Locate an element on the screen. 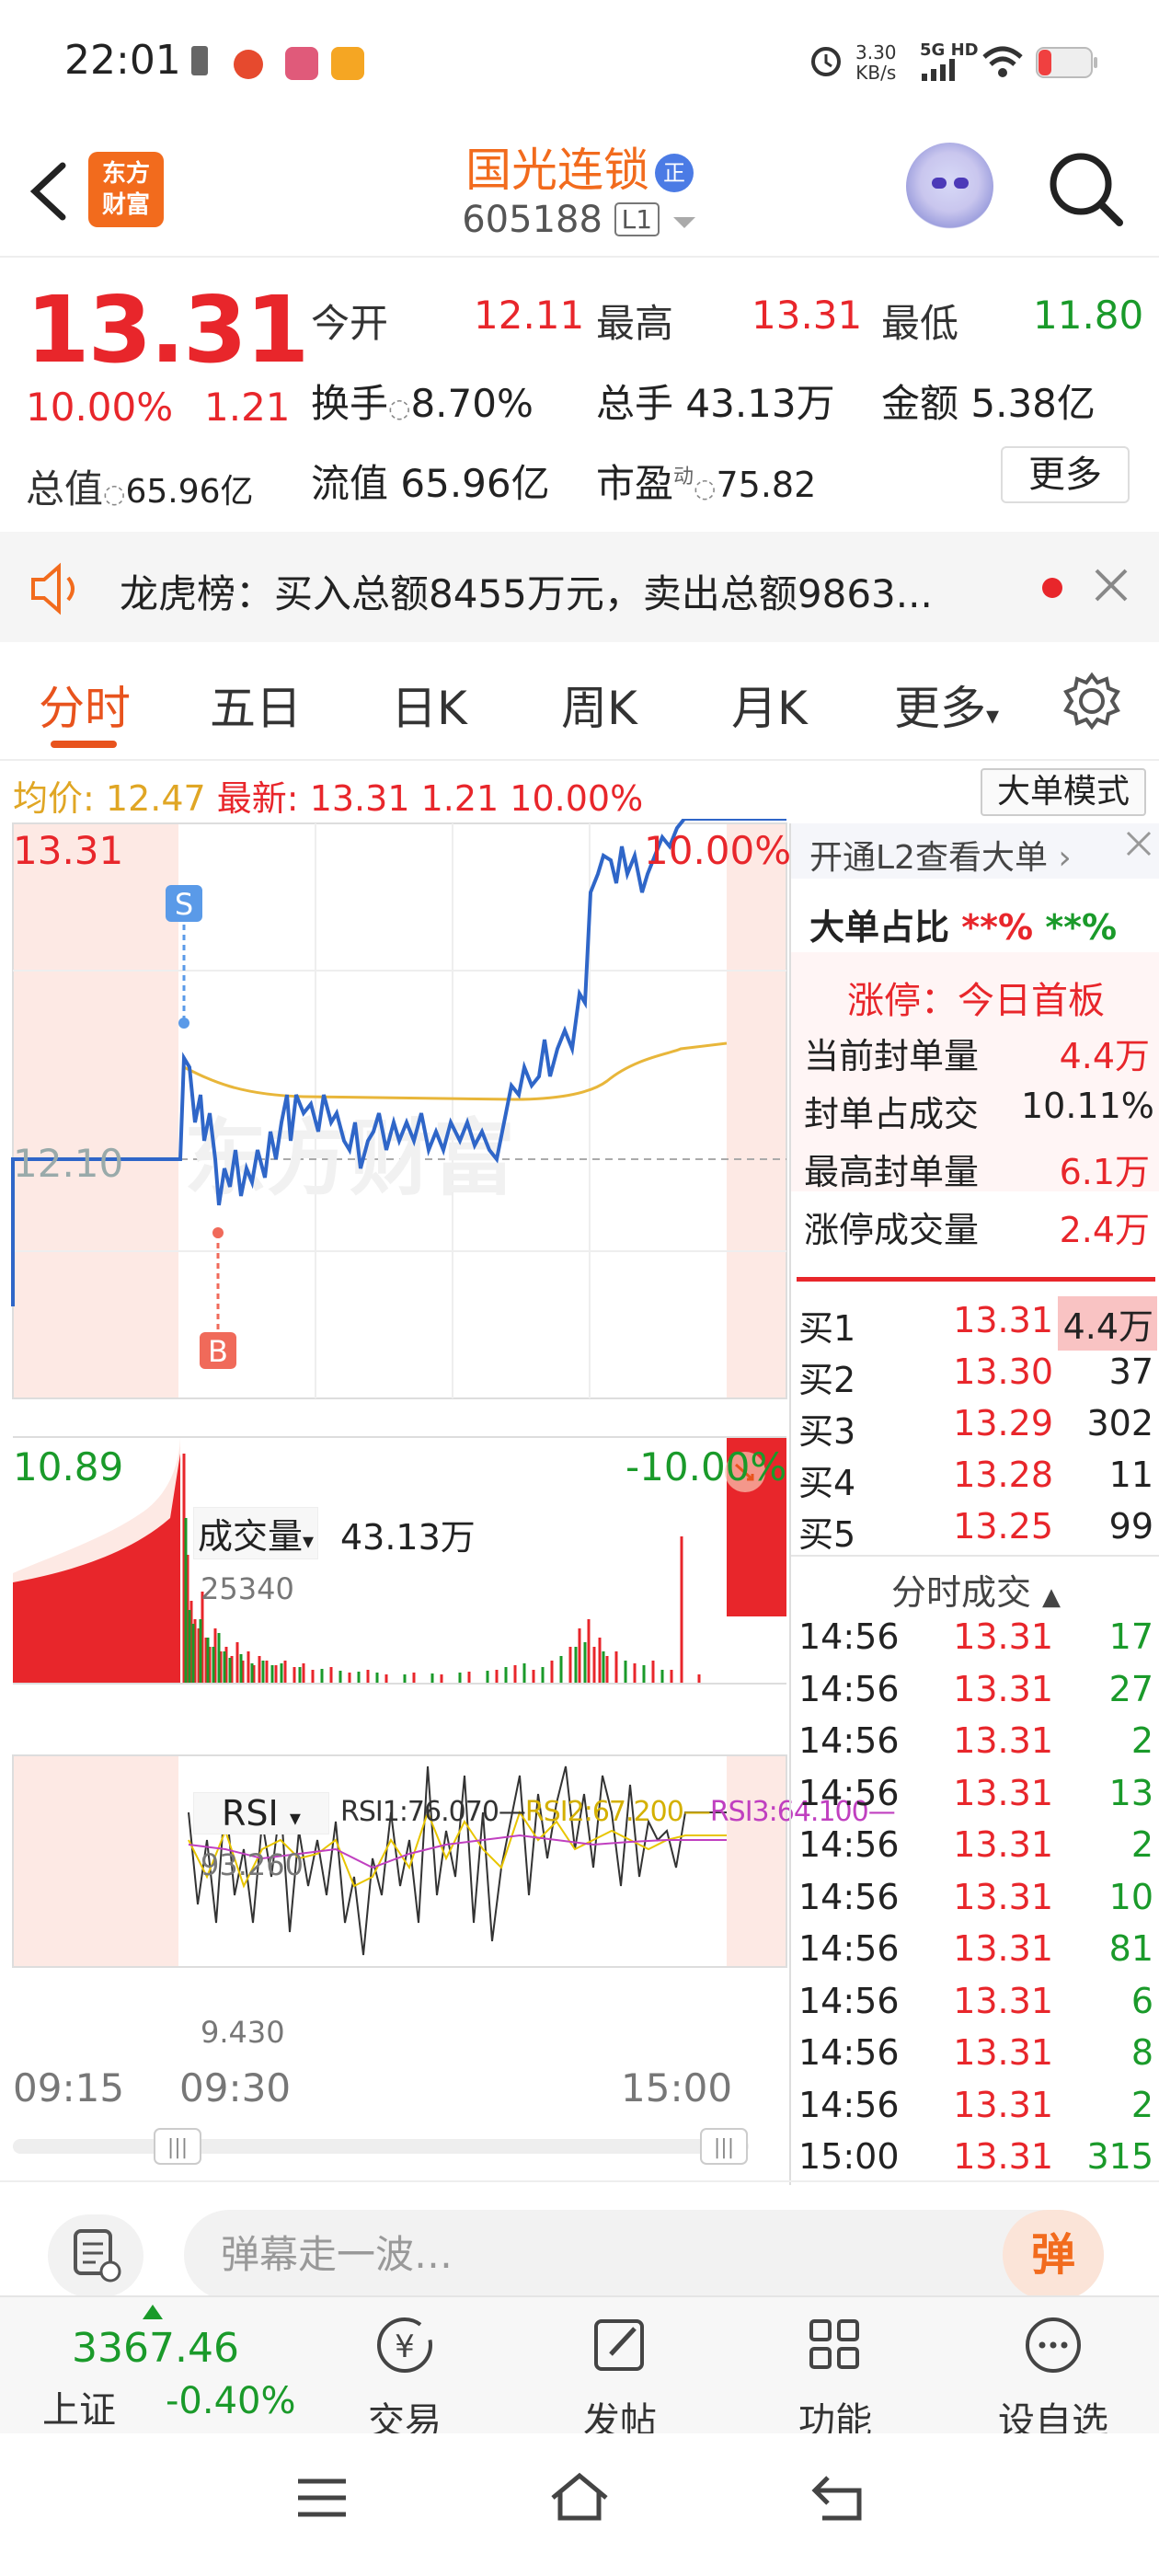 The height and width of the screenshot is (2576, 1159). price-axis-bottom: 10.89 is located at coordinates (68, 1466).